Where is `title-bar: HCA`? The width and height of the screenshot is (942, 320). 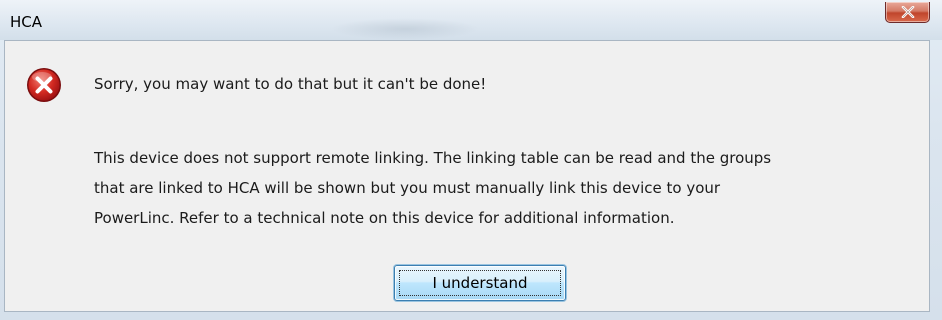
title-bar: HCA is located at coordinates (471, 20).